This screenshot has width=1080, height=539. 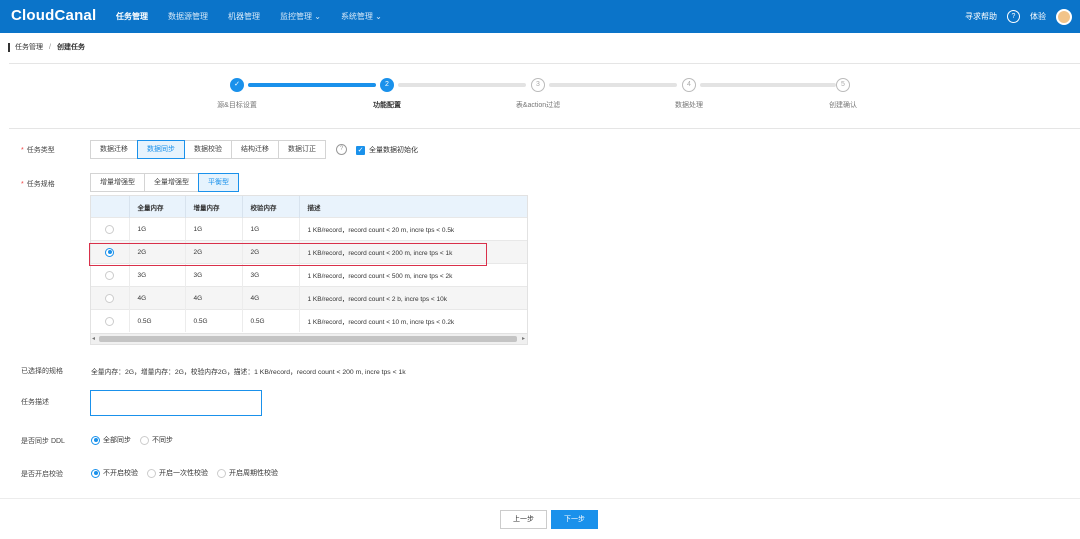 I want to click on sync-ddl-option-all: 全部同步, so click(x=111, y=440).